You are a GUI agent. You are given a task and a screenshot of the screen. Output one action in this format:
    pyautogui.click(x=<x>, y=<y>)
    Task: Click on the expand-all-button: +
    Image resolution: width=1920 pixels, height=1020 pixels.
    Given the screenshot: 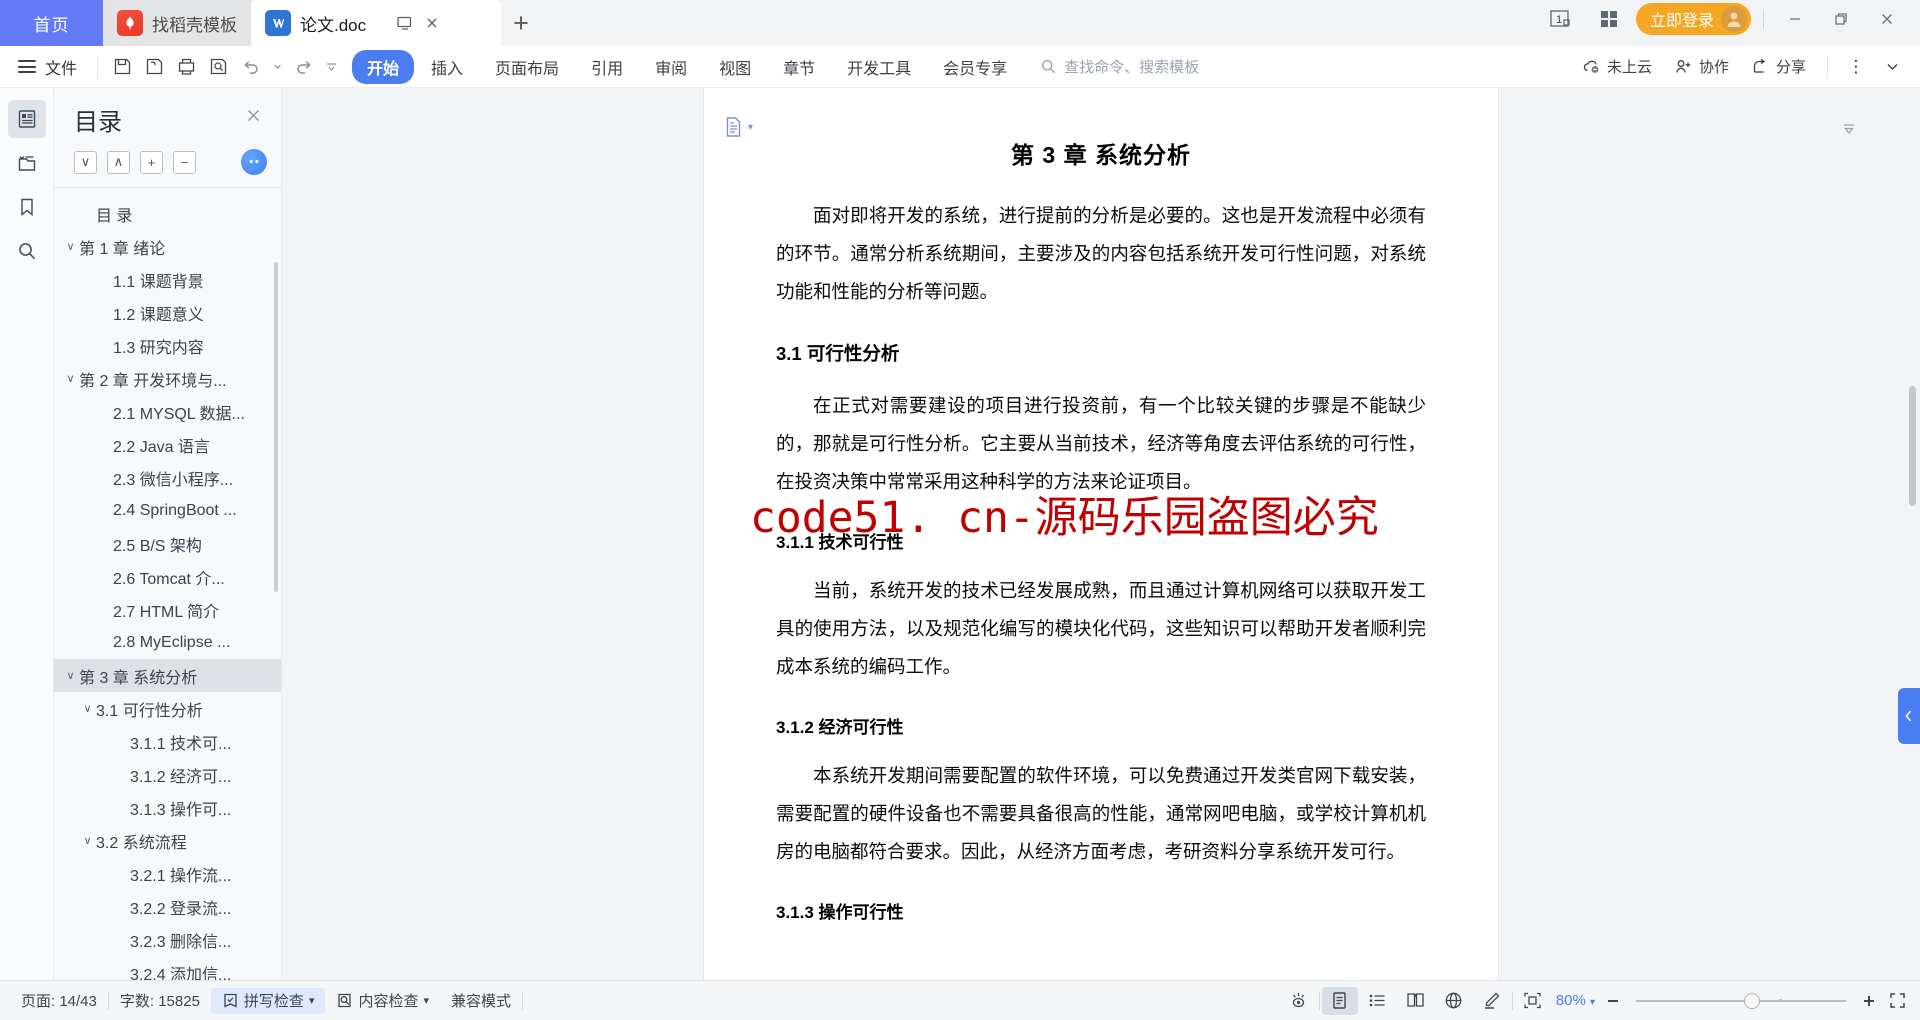 What is the action you would take?
    pyautogui.click(x=151, y=162)
    